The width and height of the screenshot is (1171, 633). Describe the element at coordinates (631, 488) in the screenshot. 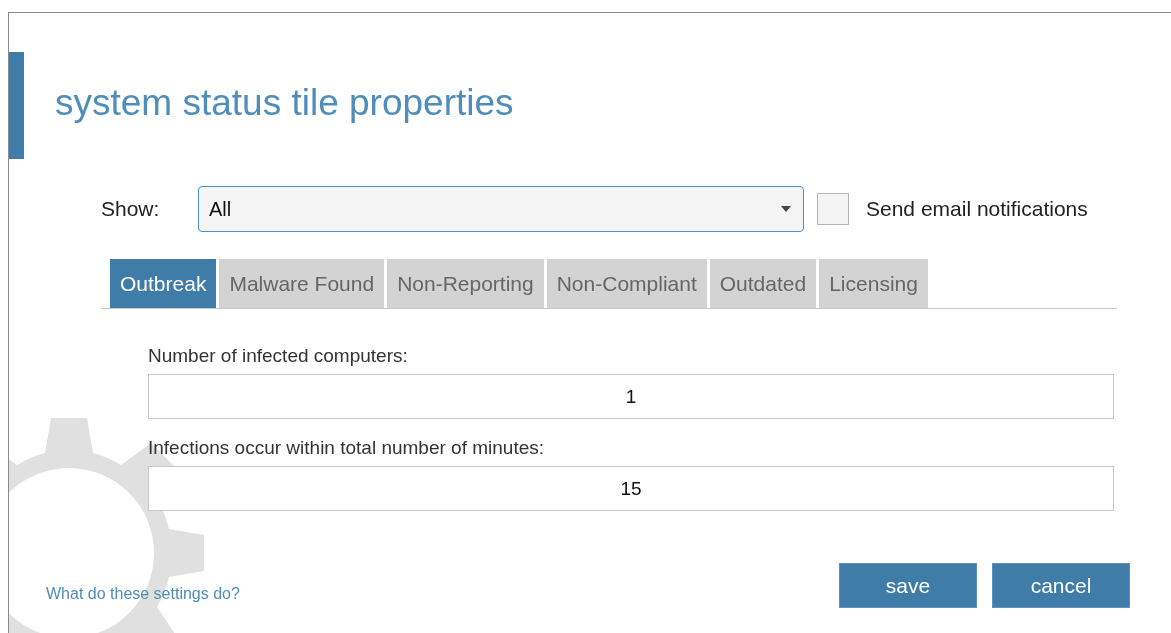

I see `number-field: 15` at that location.